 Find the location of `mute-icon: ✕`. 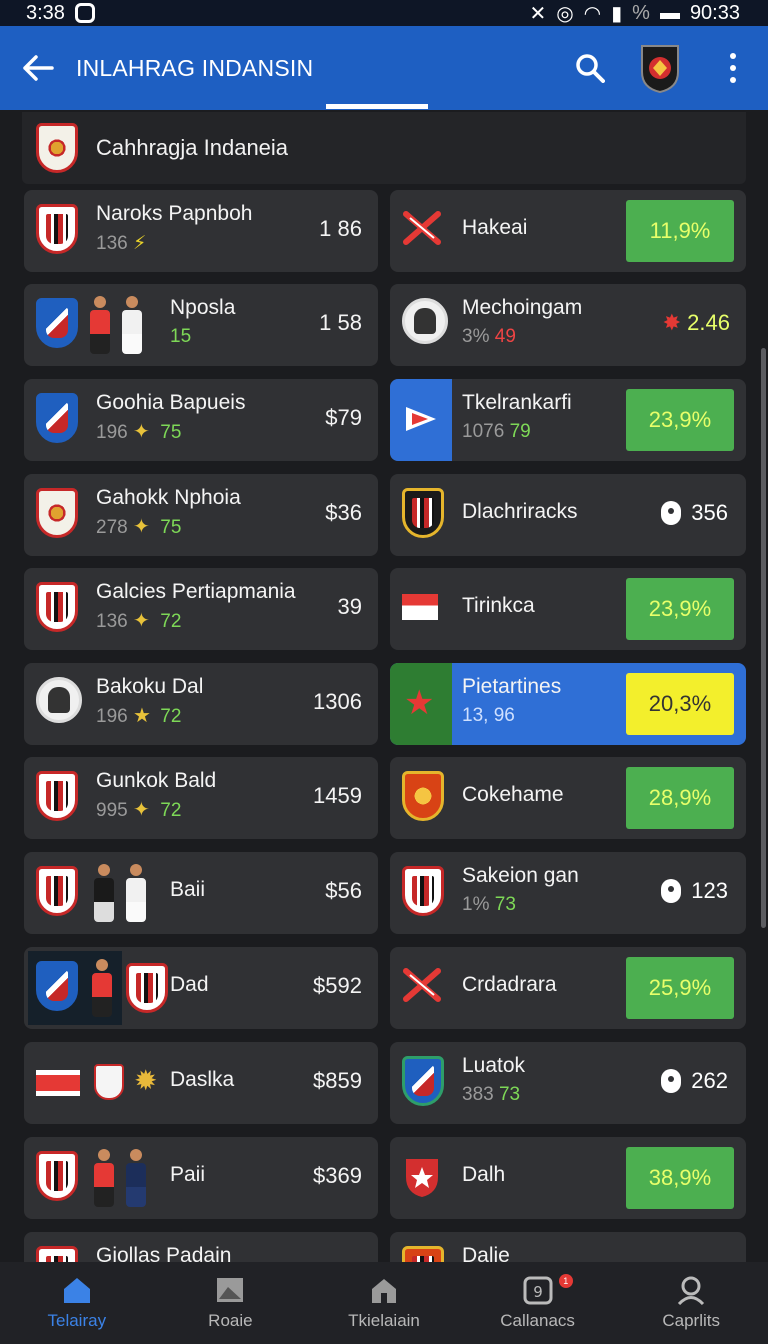

mute-icon: ✕ is located at coordinates (538, 13).